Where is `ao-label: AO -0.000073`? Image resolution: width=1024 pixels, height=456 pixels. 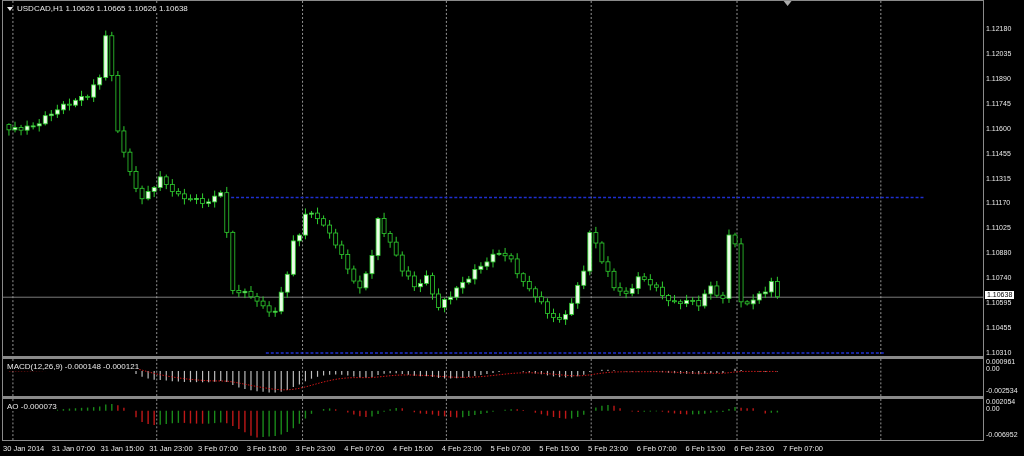 ao-label: AO -0.000073 is located at coordinates (32, 406).